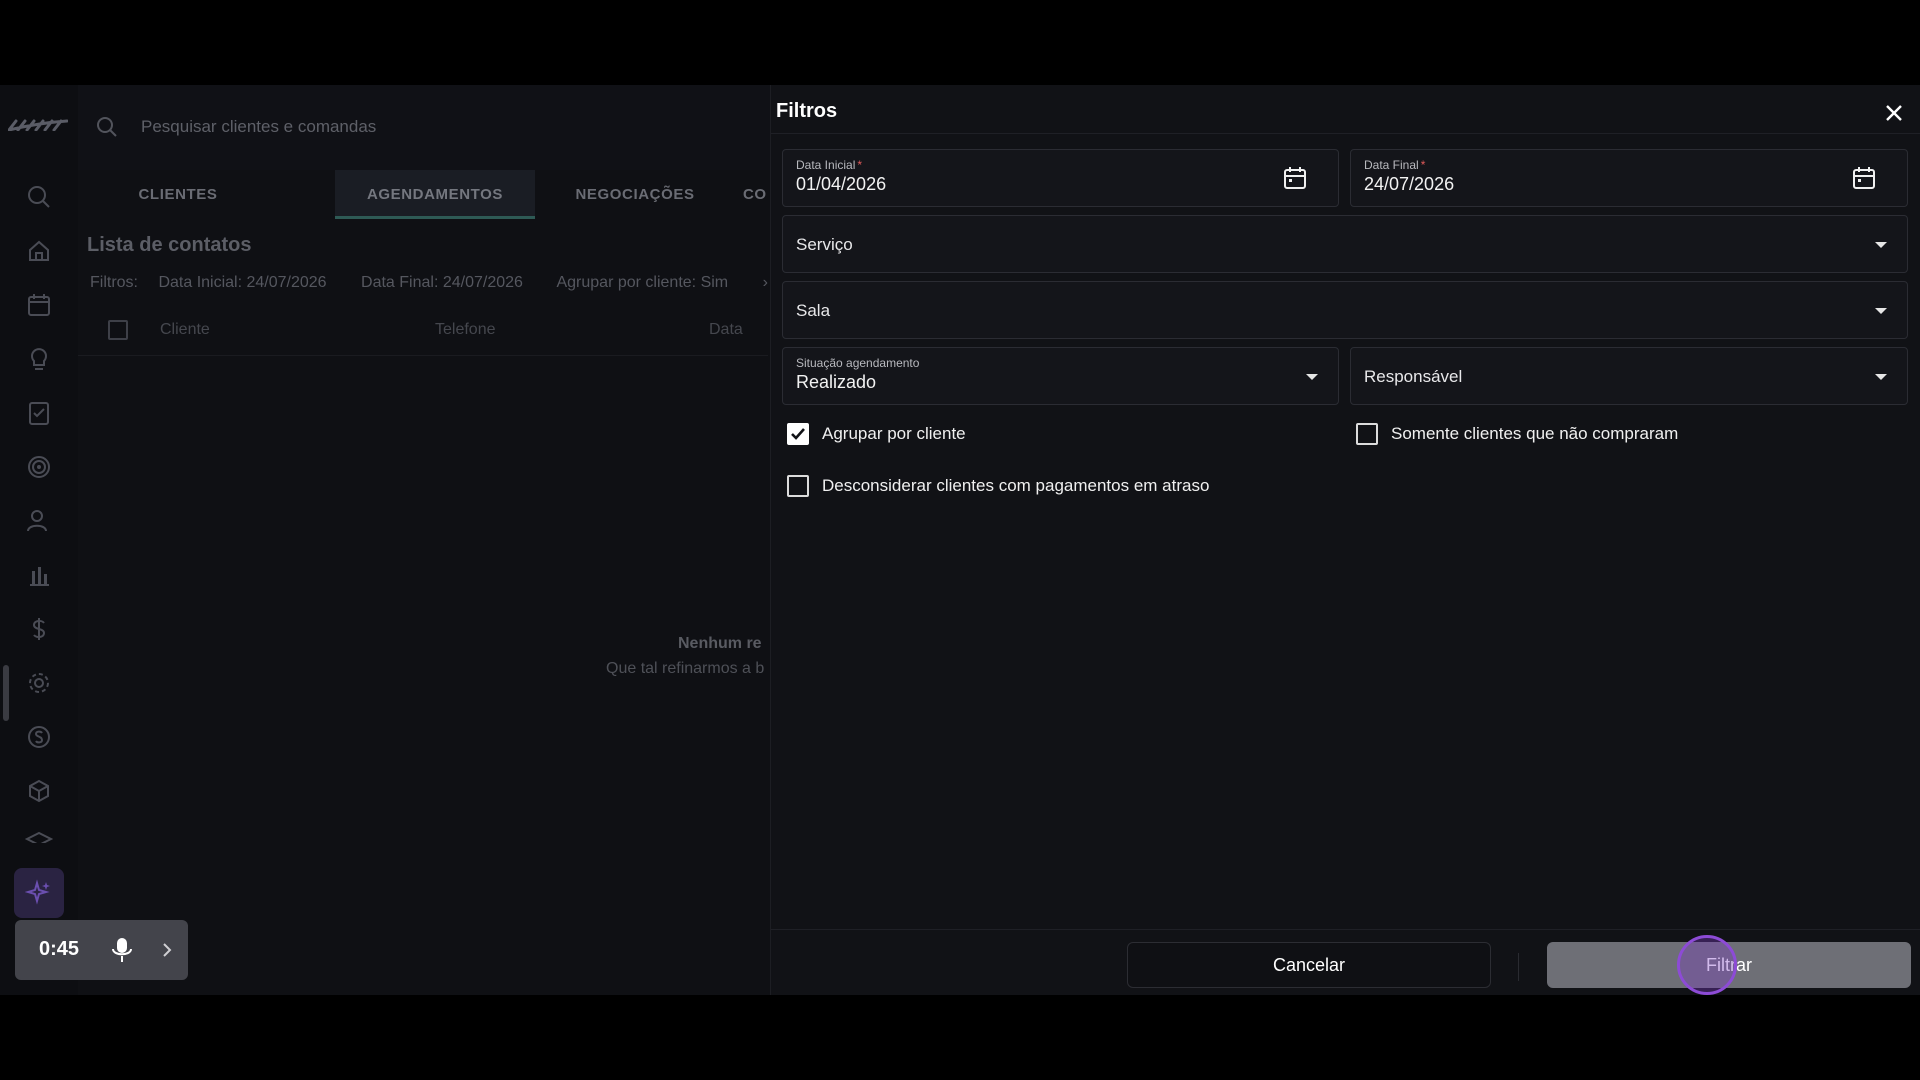 The height and width of the screenshot is (1080, 1920). I want to click on coin-icon, so click(39, 737).